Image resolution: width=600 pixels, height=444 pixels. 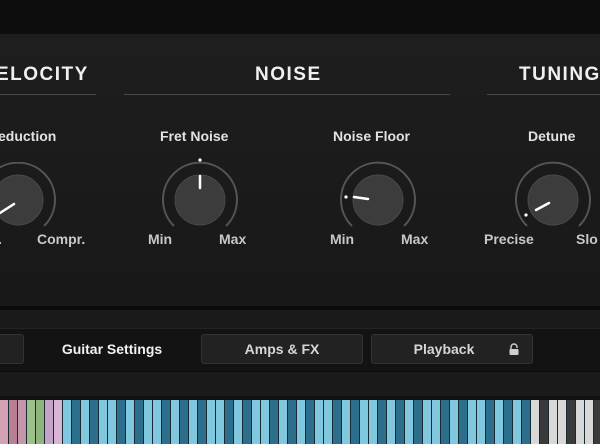 I want to click on noise-floor-max-label: Max, so click(x=415, y=239).